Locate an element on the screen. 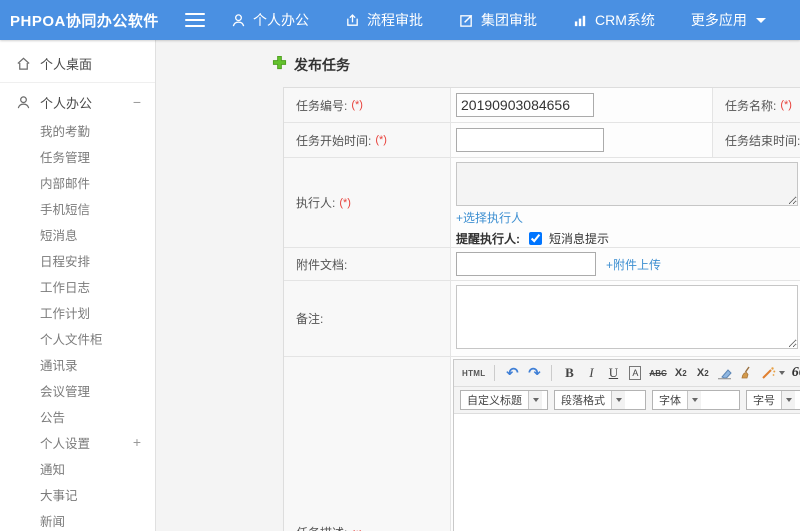 The width and height of the screenshot is (800, 531). eraser-icon is located at coordinates (725, 373).